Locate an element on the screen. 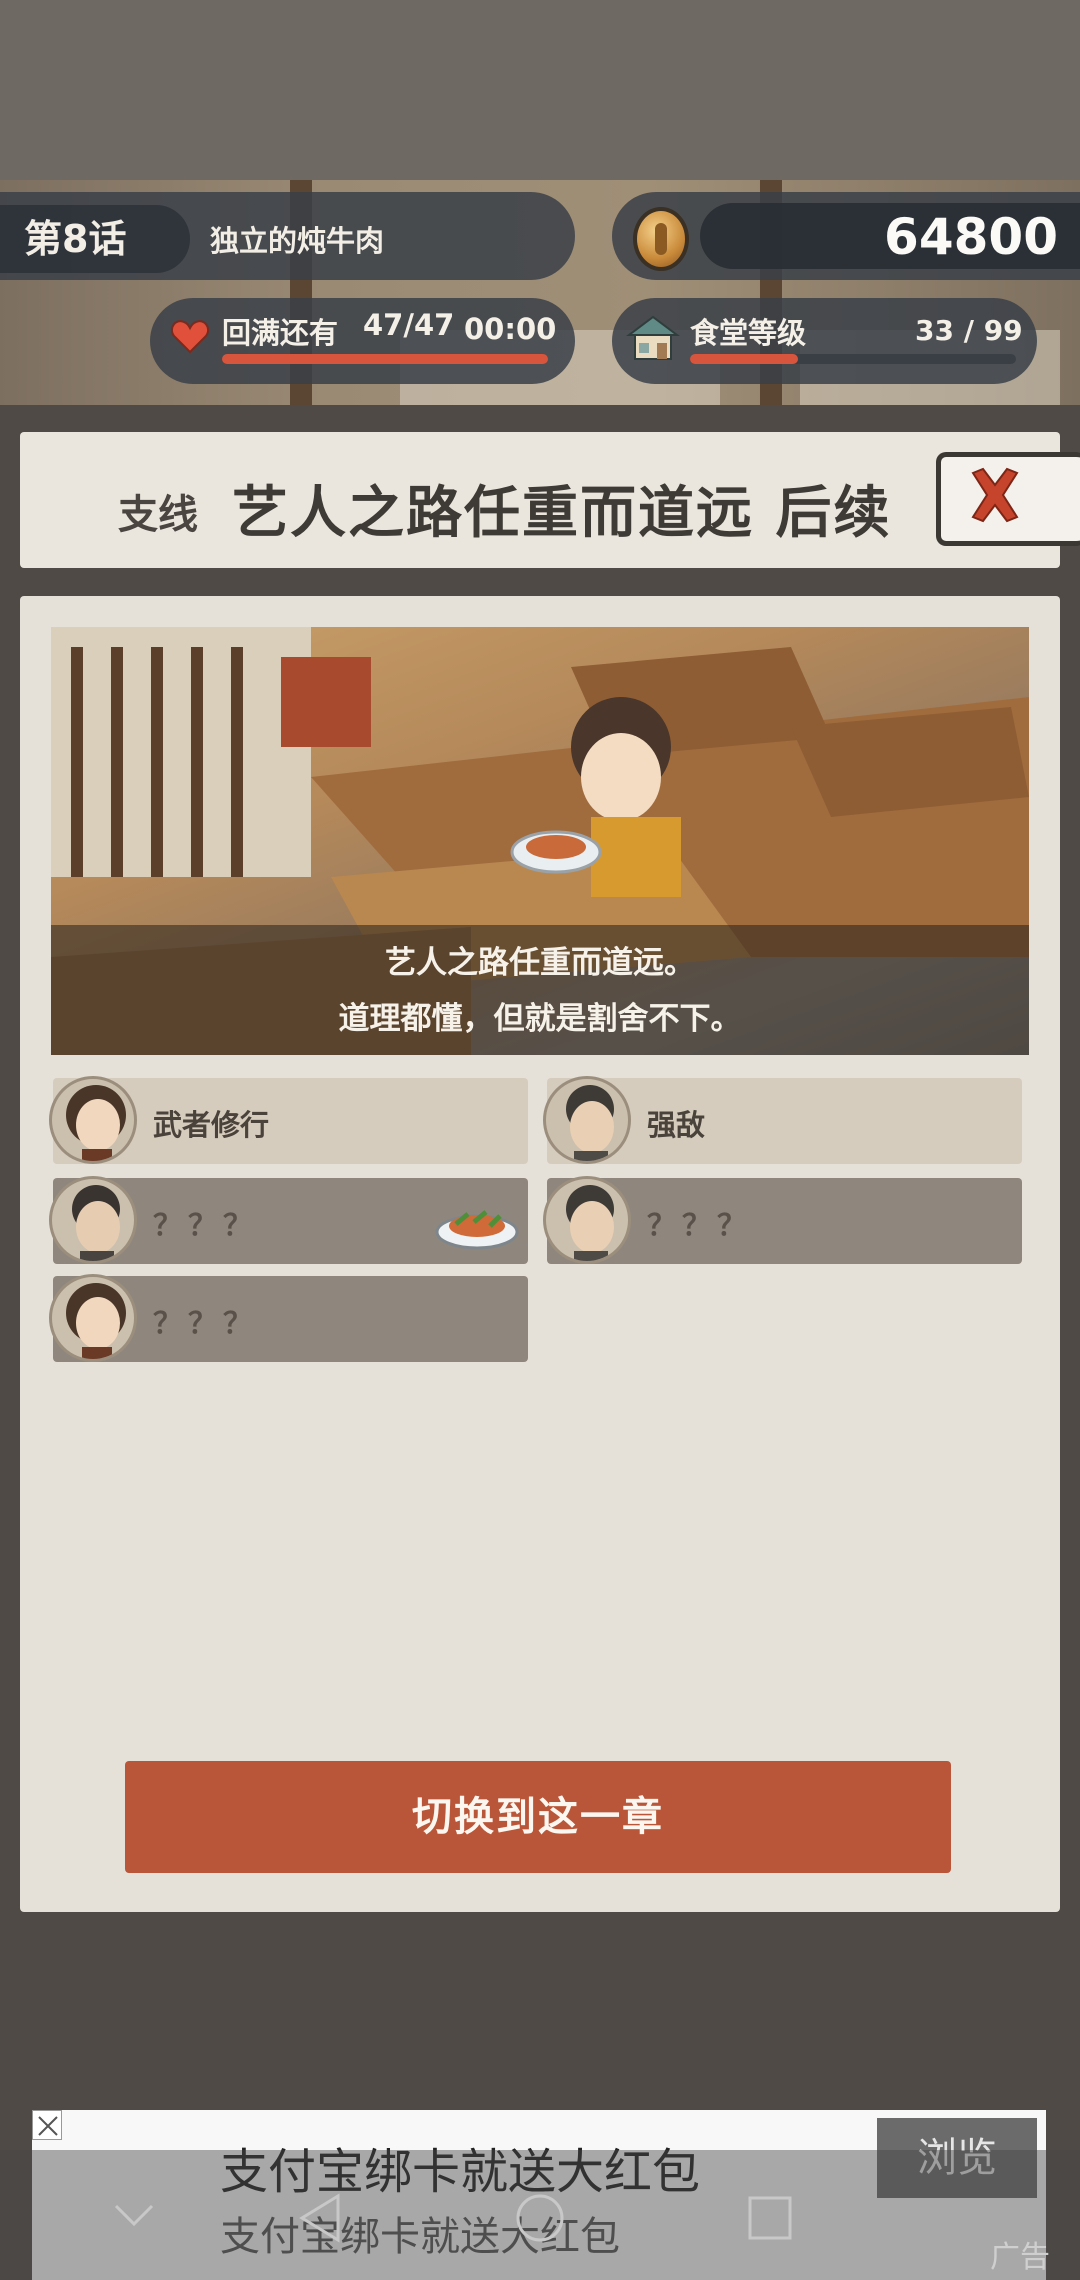 Image resolution: width=1080 pixels, height=2280 pixels. close-button is located at coordinates (1008, 499).